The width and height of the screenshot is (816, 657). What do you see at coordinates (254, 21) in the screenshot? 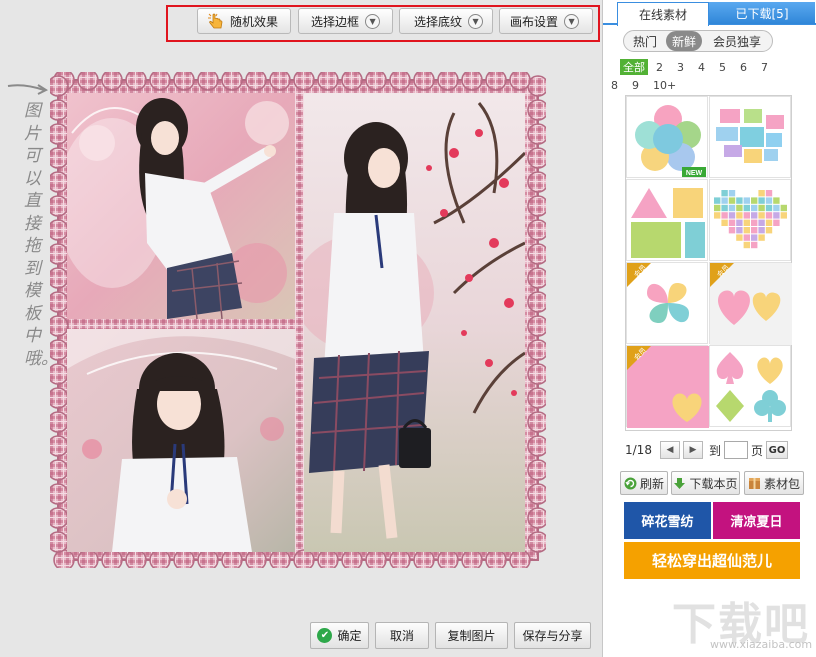
I see `random-effect-label: 随机效果` at bounding box center [254, 21].